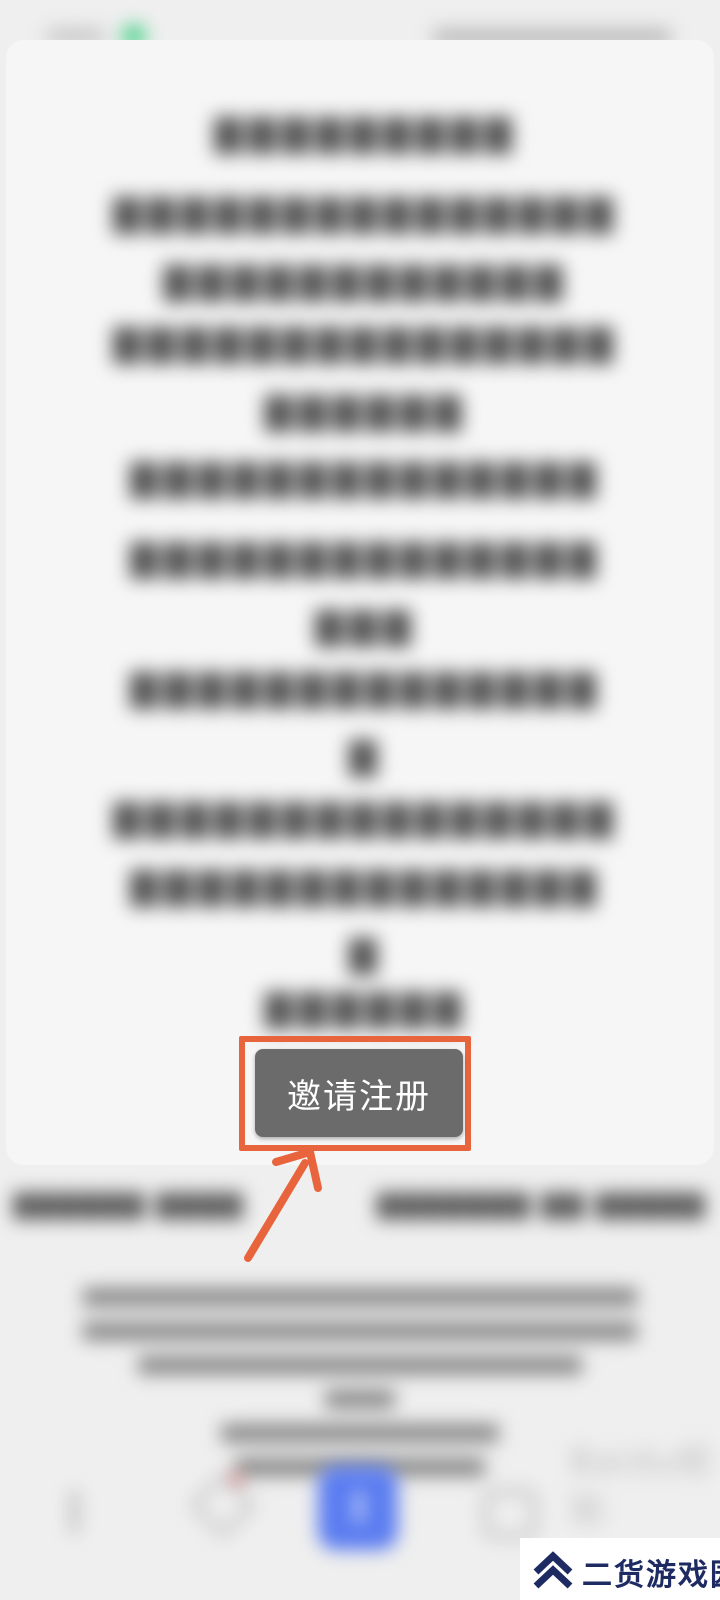 The width and height of the screenshot is (720, 1600). I want to click on user-icon, so click(510, 1514).